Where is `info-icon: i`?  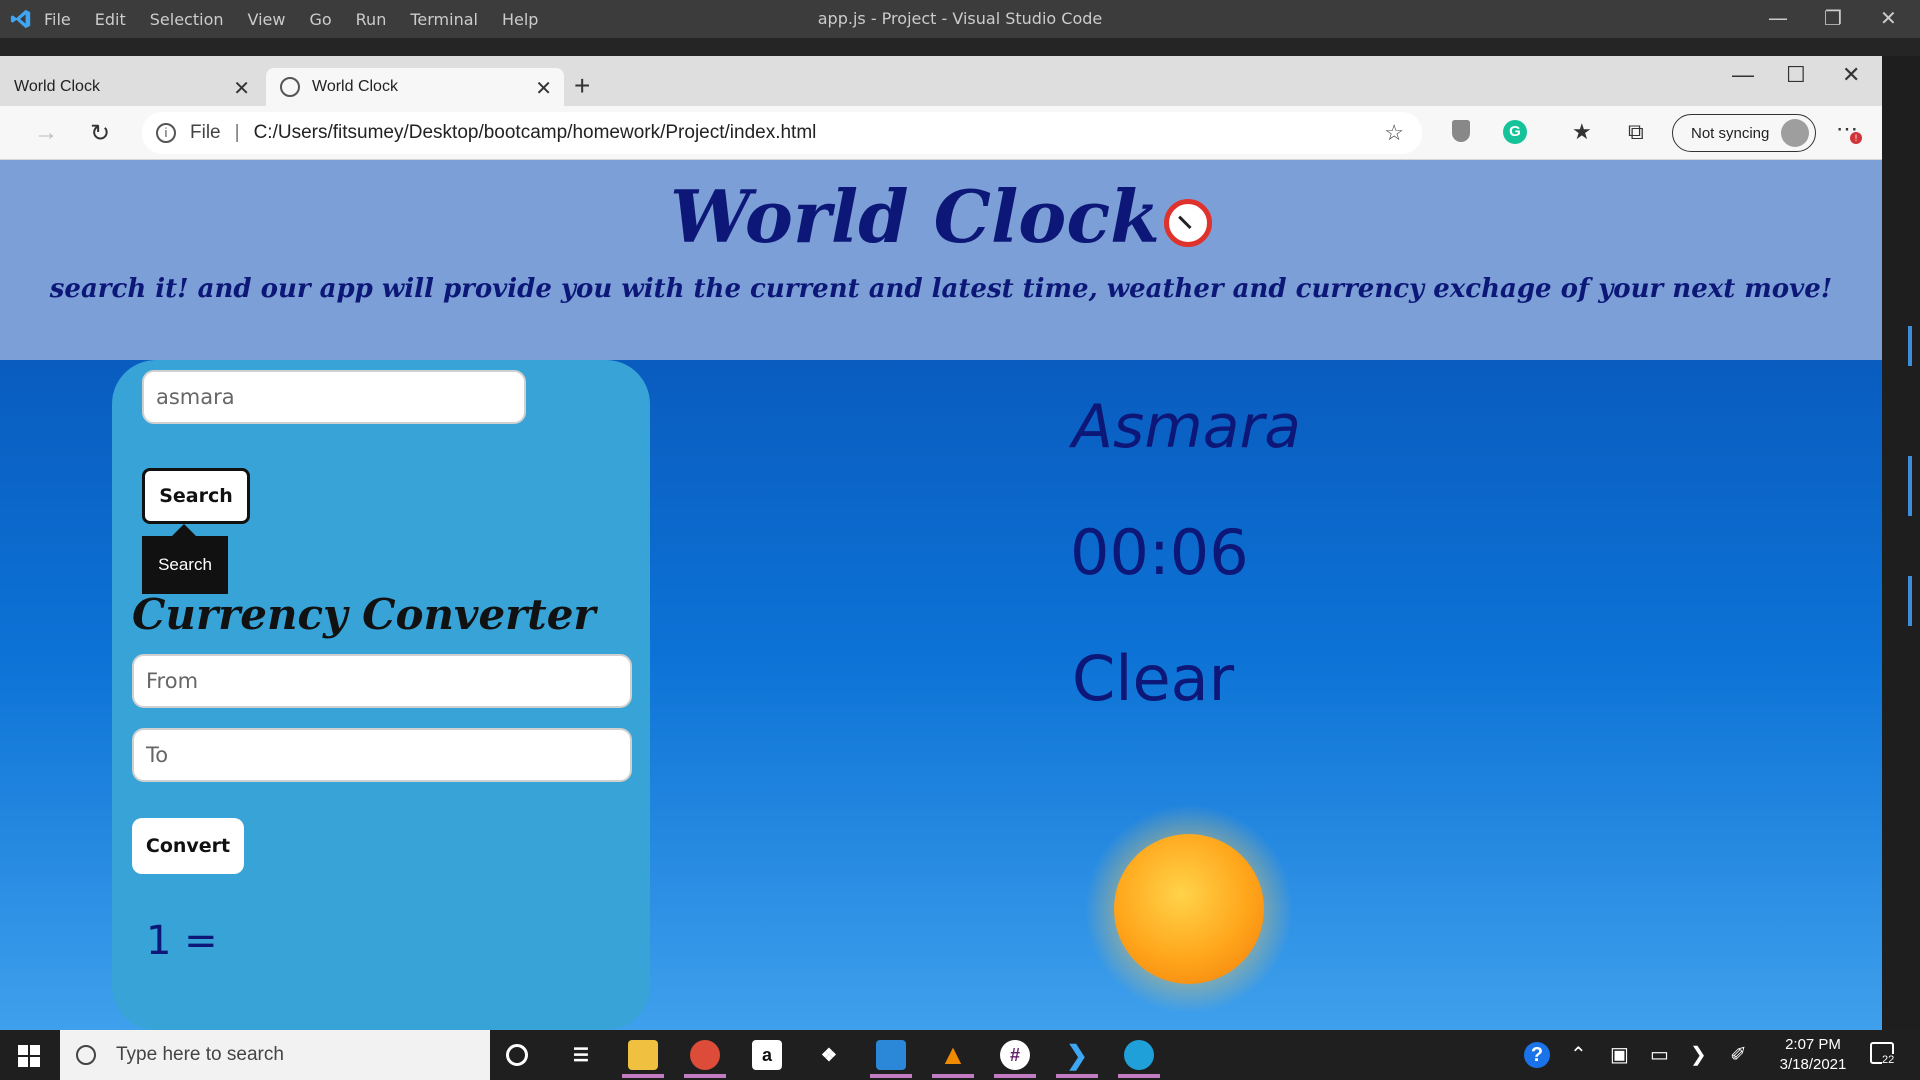
info-icon: i is located at coordinates (166, 133).